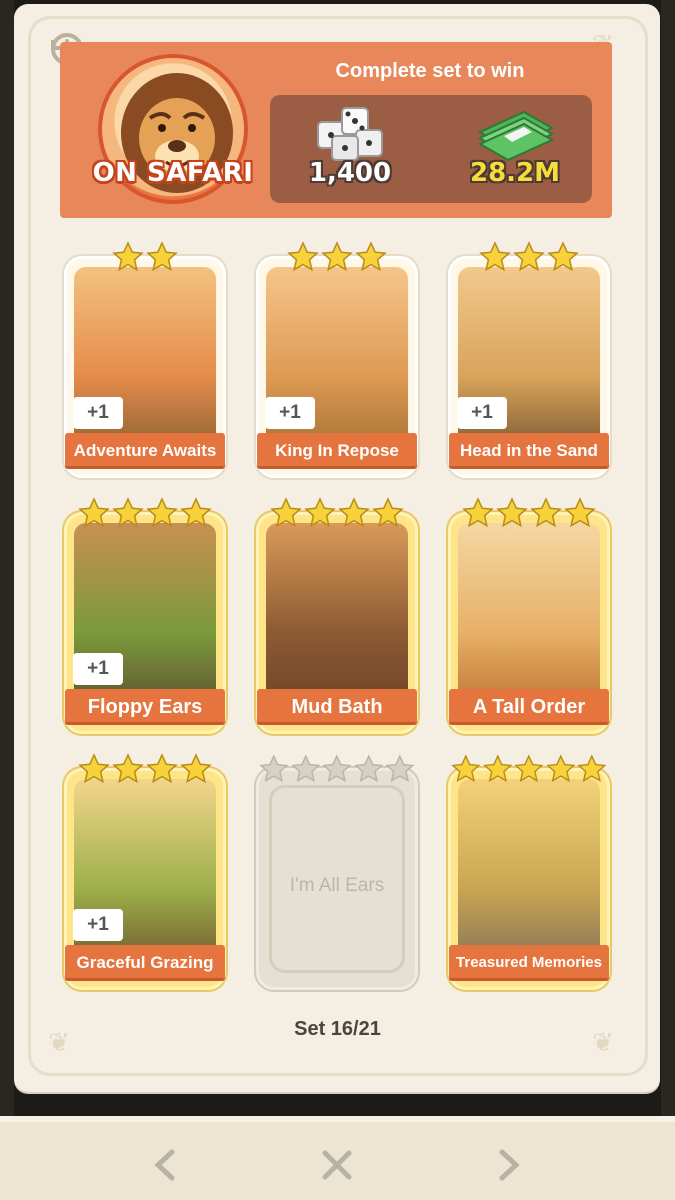 The width and height of the screenshot is (675, 1200). What do you see at coordinates (529, 872) in the screenshot?
I see `sticker-card: Treasured Memories` at bounding box center [529, 872].